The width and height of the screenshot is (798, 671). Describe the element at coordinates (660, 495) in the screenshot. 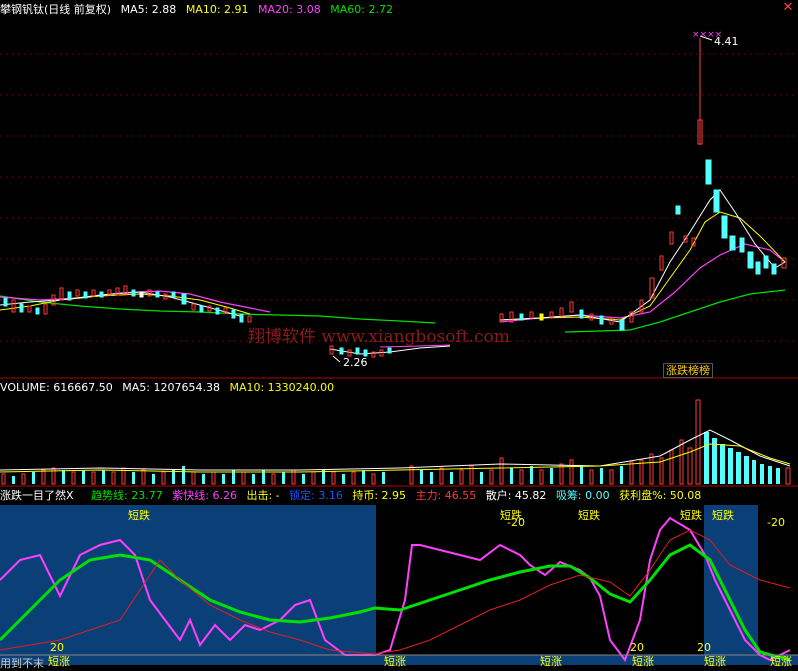

I see `profit-value: 获利盘%: 50.08` at that location.